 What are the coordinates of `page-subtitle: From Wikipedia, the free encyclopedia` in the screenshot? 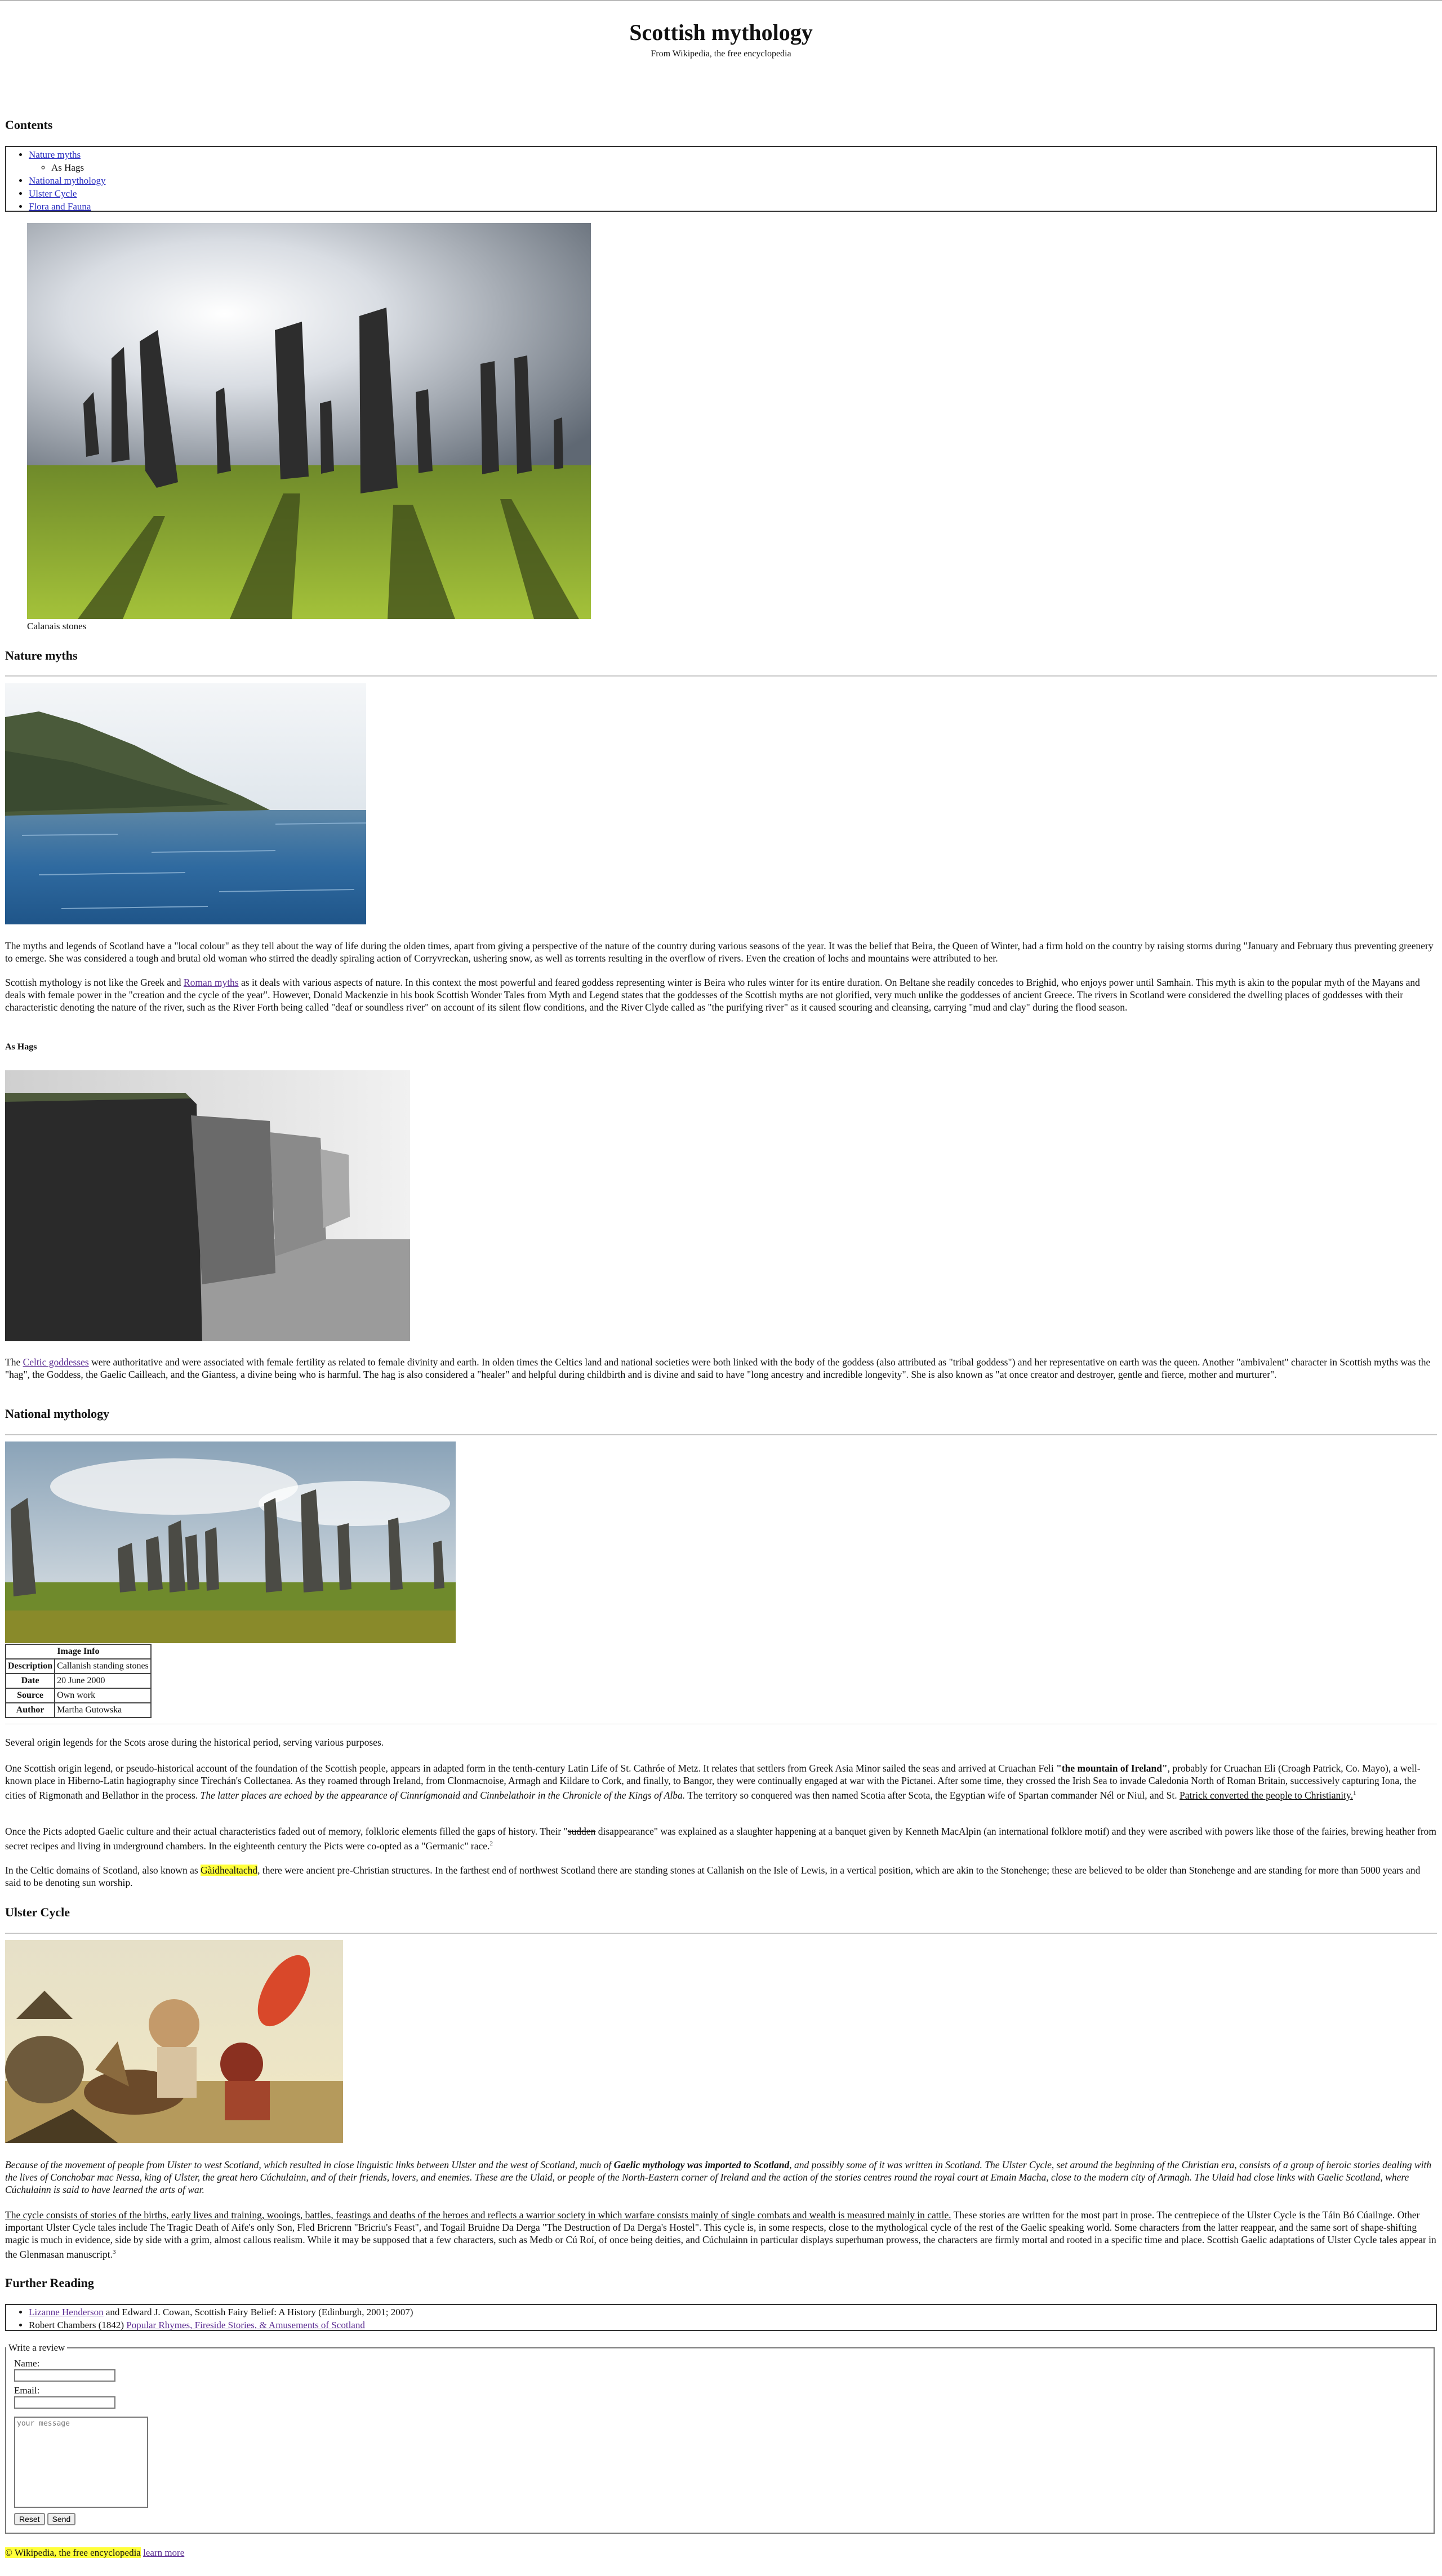 It's located at (721, 54).